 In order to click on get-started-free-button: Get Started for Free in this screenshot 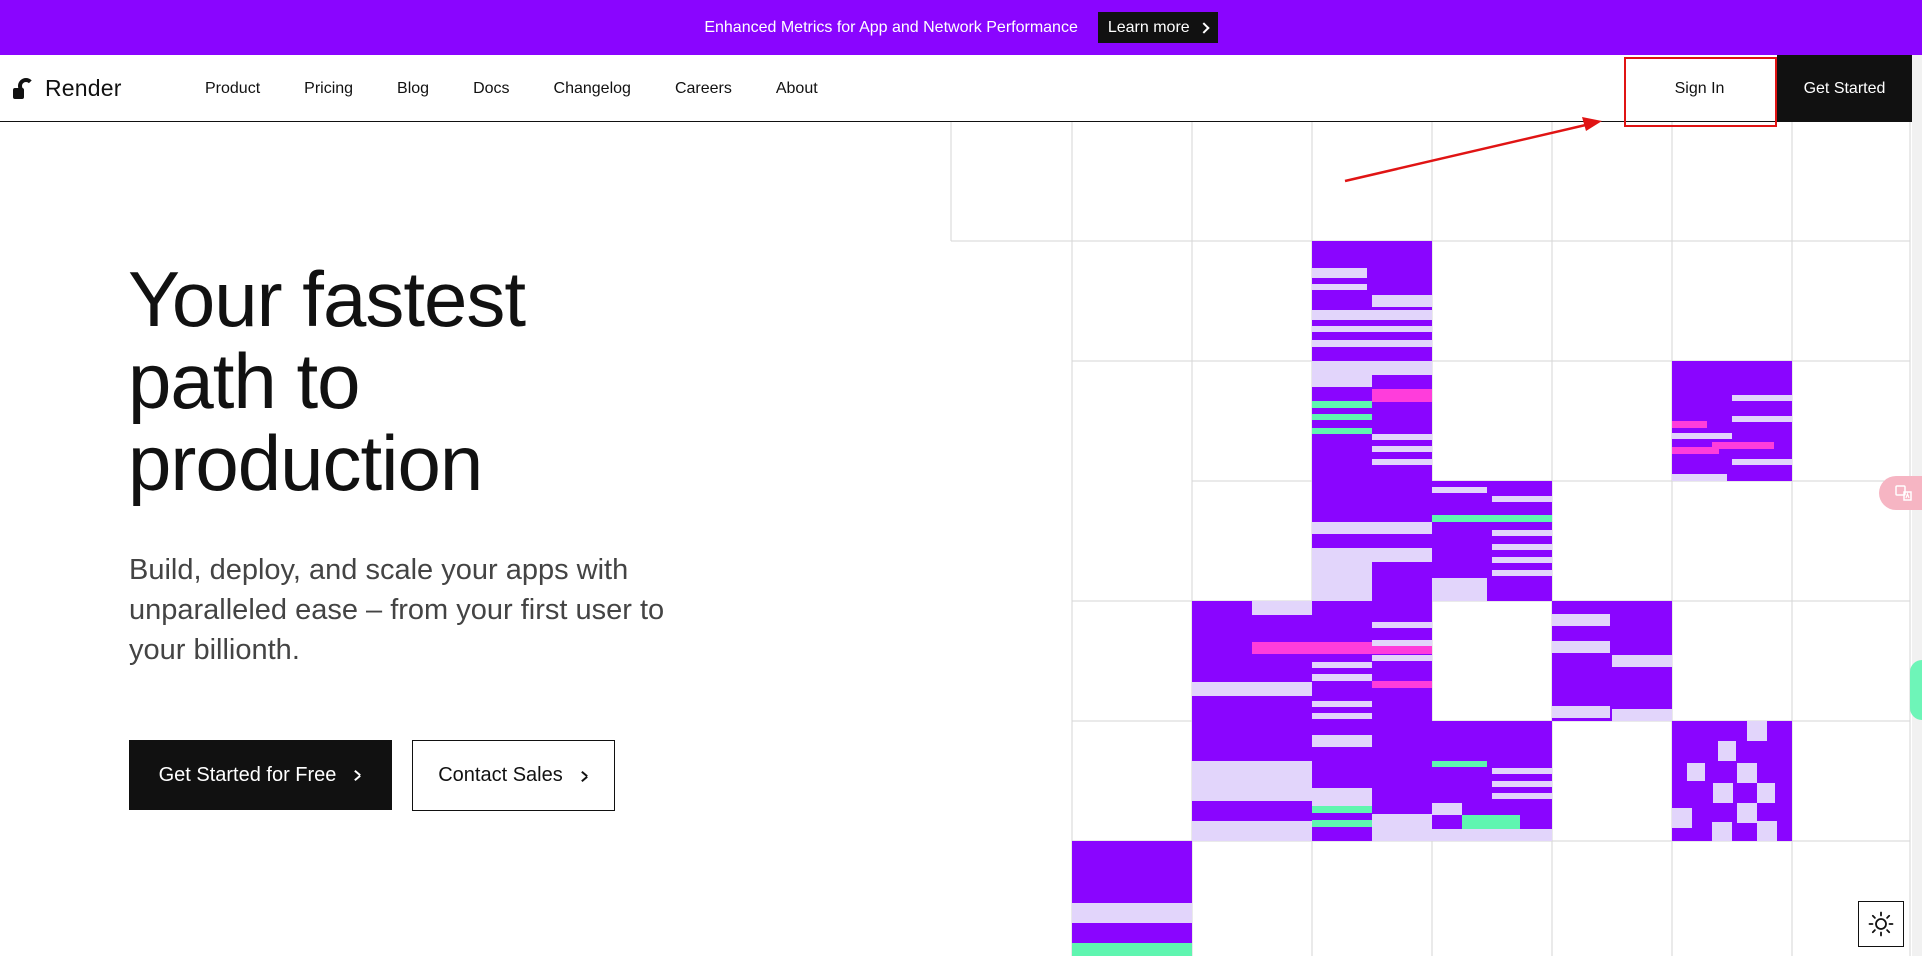, I will do `click(260, 775)`.